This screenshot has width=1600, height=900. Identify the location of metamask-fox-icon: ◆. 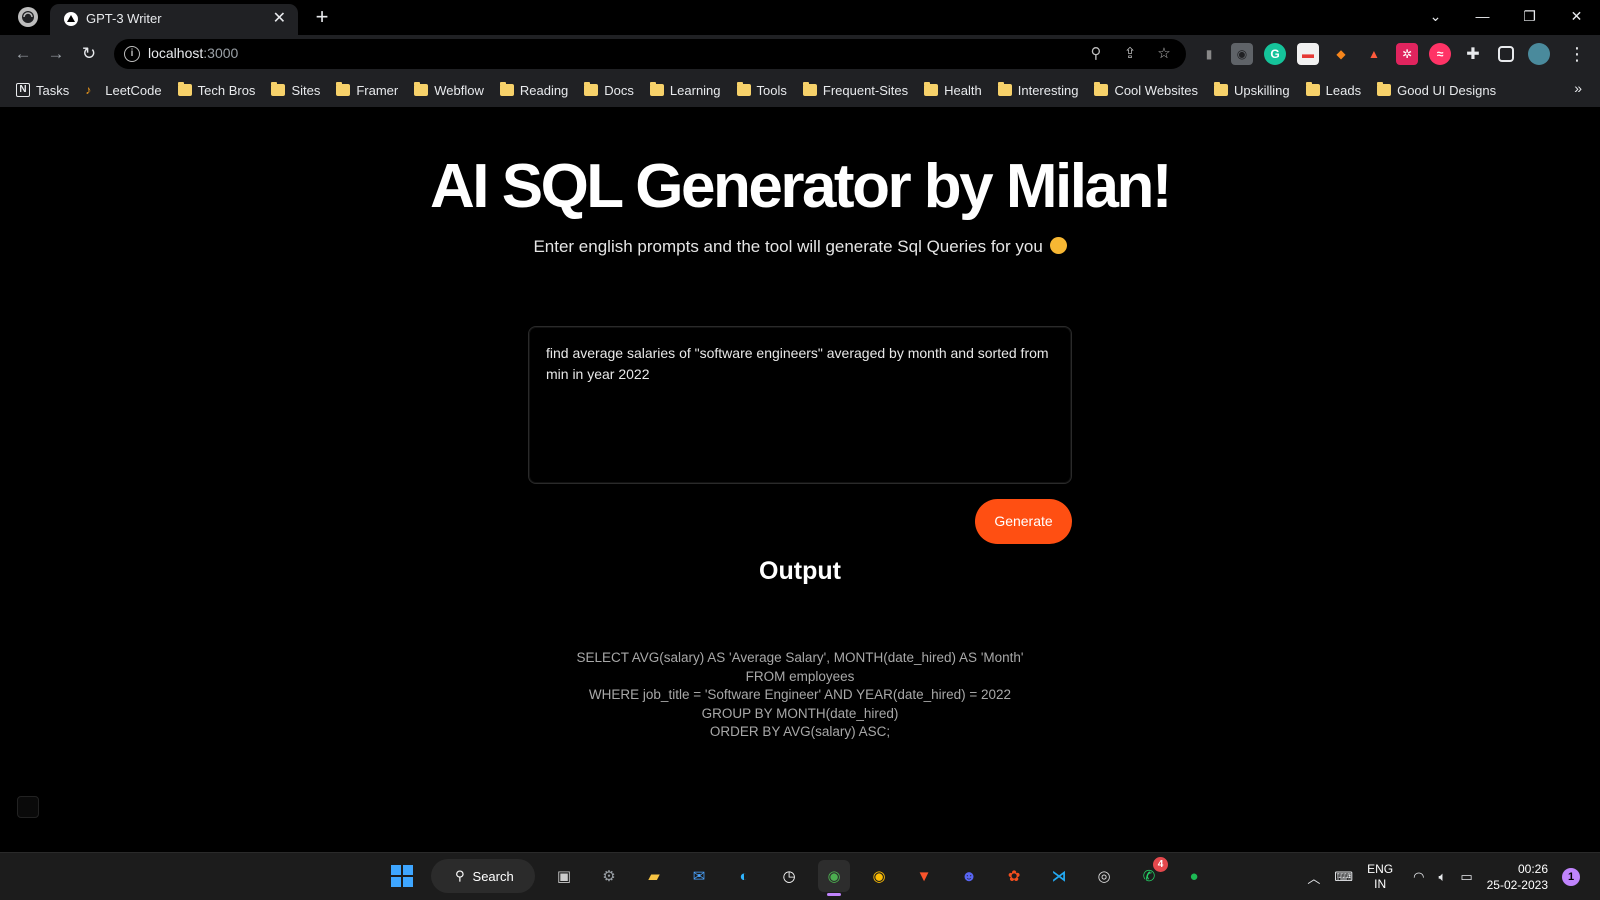
(1341, 54).